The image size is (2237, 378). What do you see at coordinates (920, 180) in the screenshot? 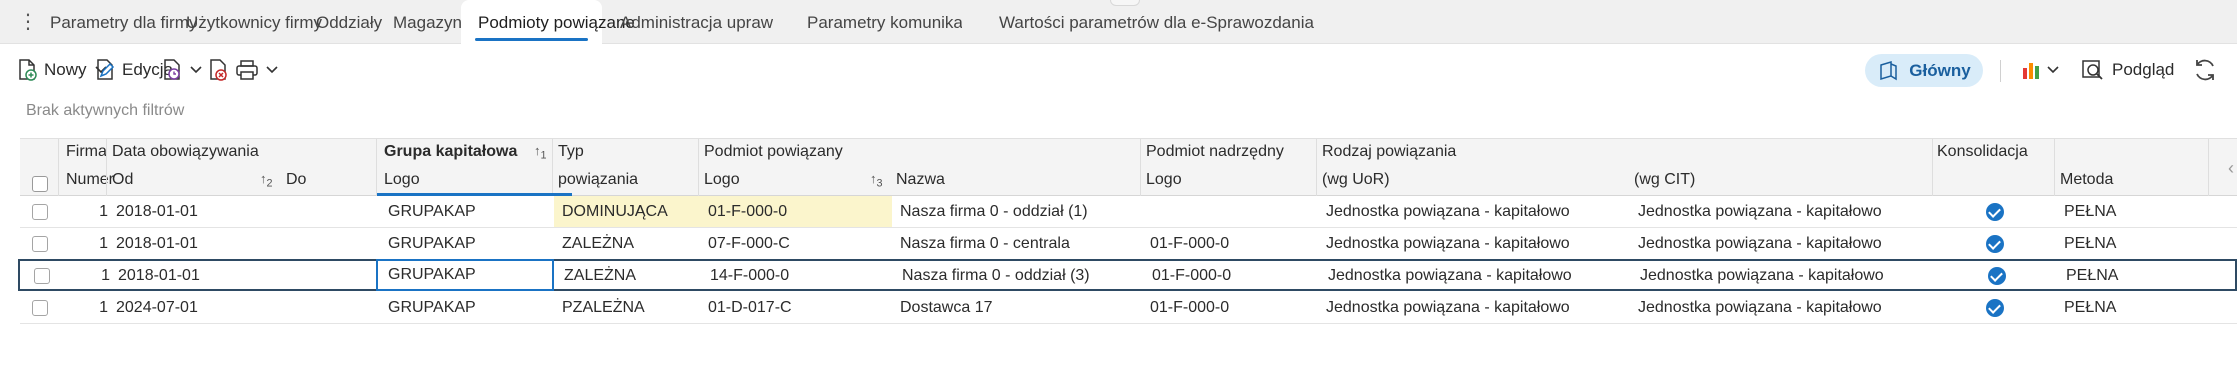
I see `col-header-nazwa: Nazwa` at bounding box center [920, 180].